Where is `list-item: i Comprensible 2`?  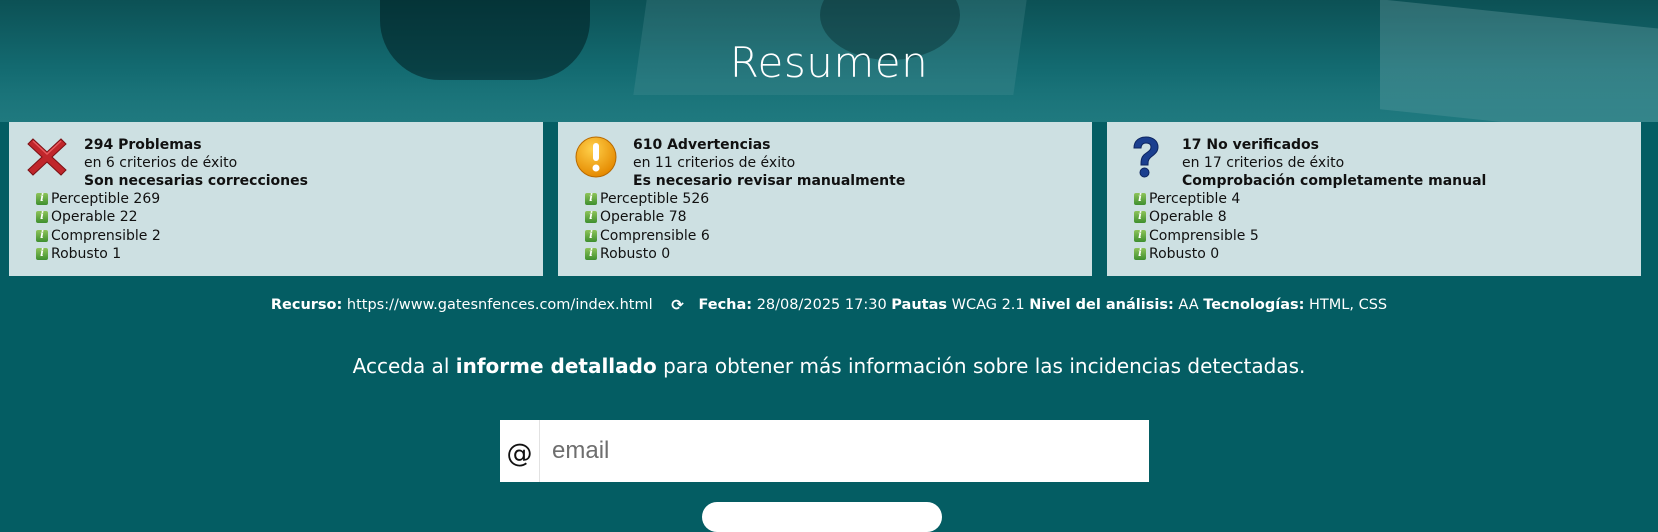 list-item: i Comprensible 2 is located at coordinates (98, 236).